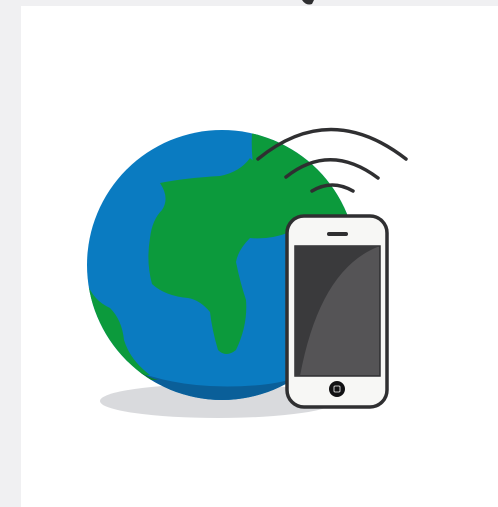  Describe the element at coordinates (337, 311) in the screenshot. I see `smartphone-icon` at that location.